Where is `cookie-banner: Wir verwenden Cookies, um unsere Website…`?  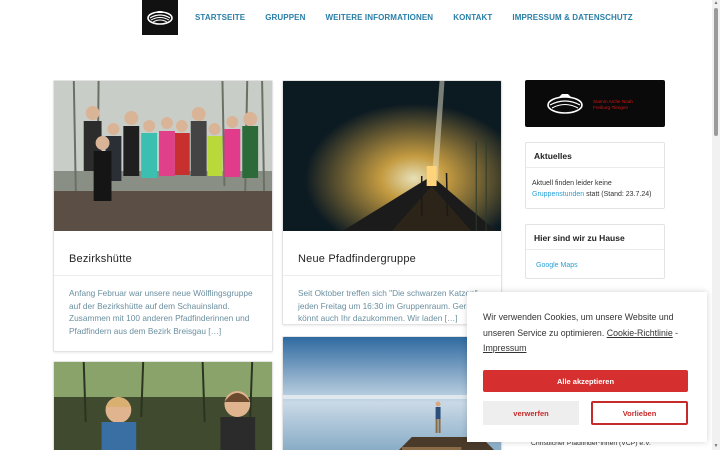 cookie-banner: Wir verwenden Cookies, um unsere Website… is located at coordinates (587, 367).